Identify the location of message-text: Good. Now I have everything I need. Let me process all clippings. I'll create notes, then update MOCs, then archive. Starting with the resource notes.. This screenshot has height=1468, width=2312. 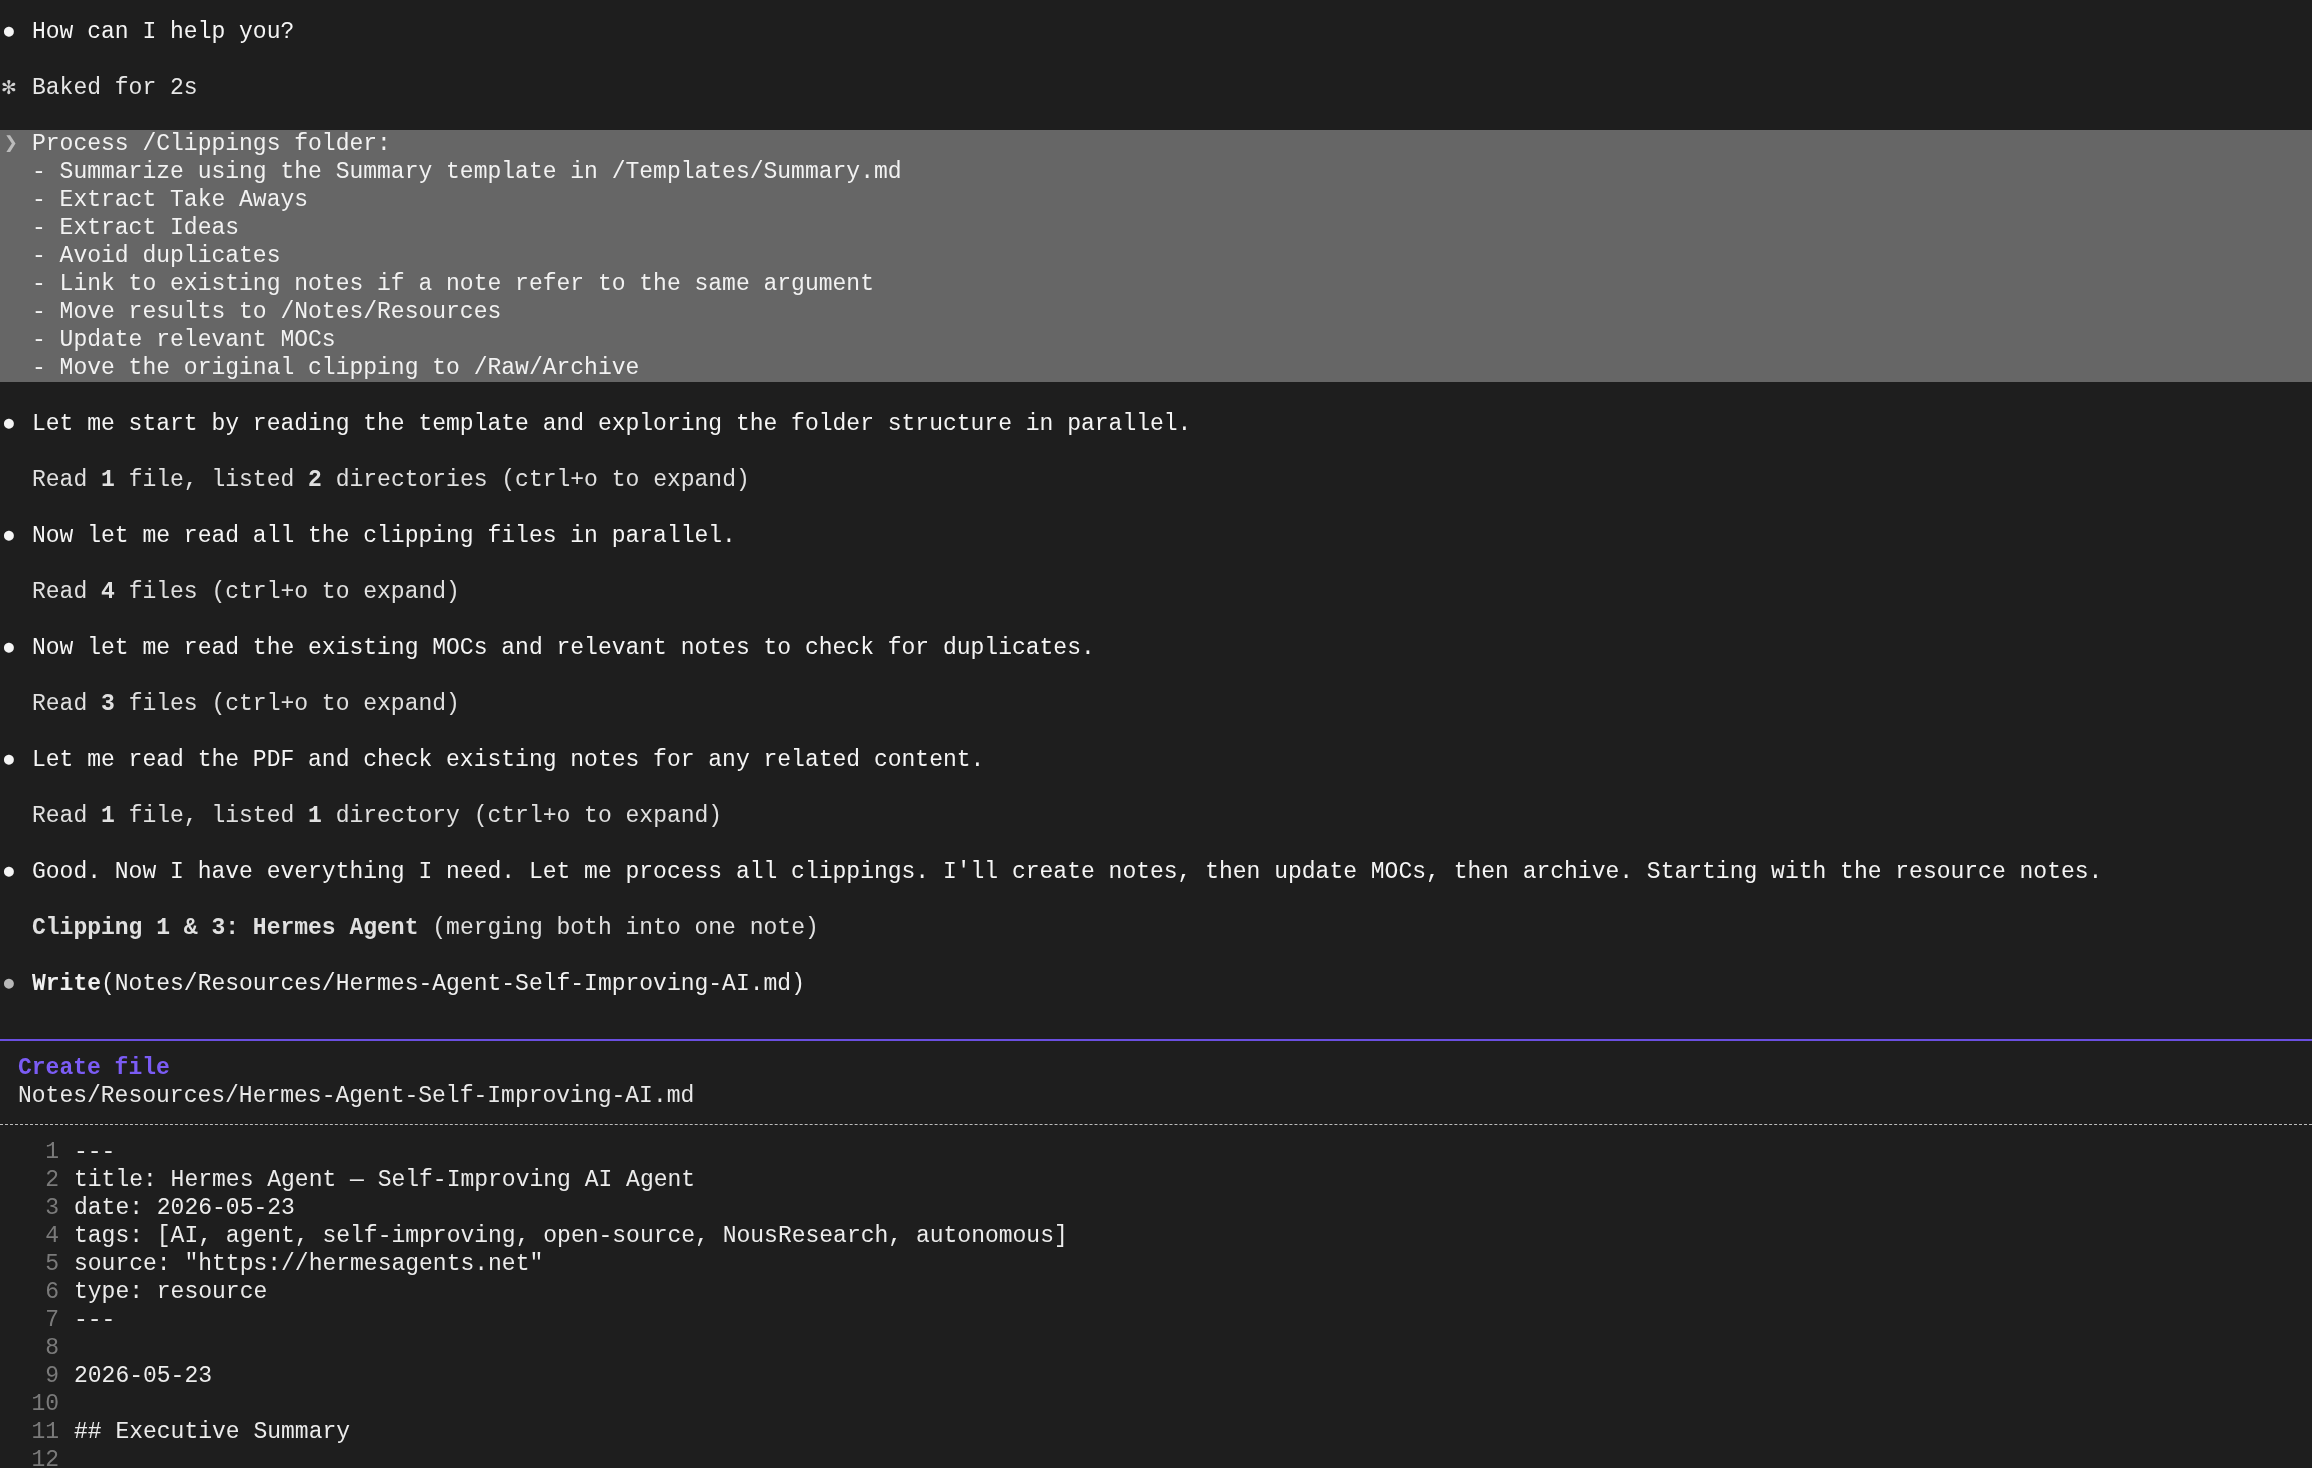
(1067, 872).